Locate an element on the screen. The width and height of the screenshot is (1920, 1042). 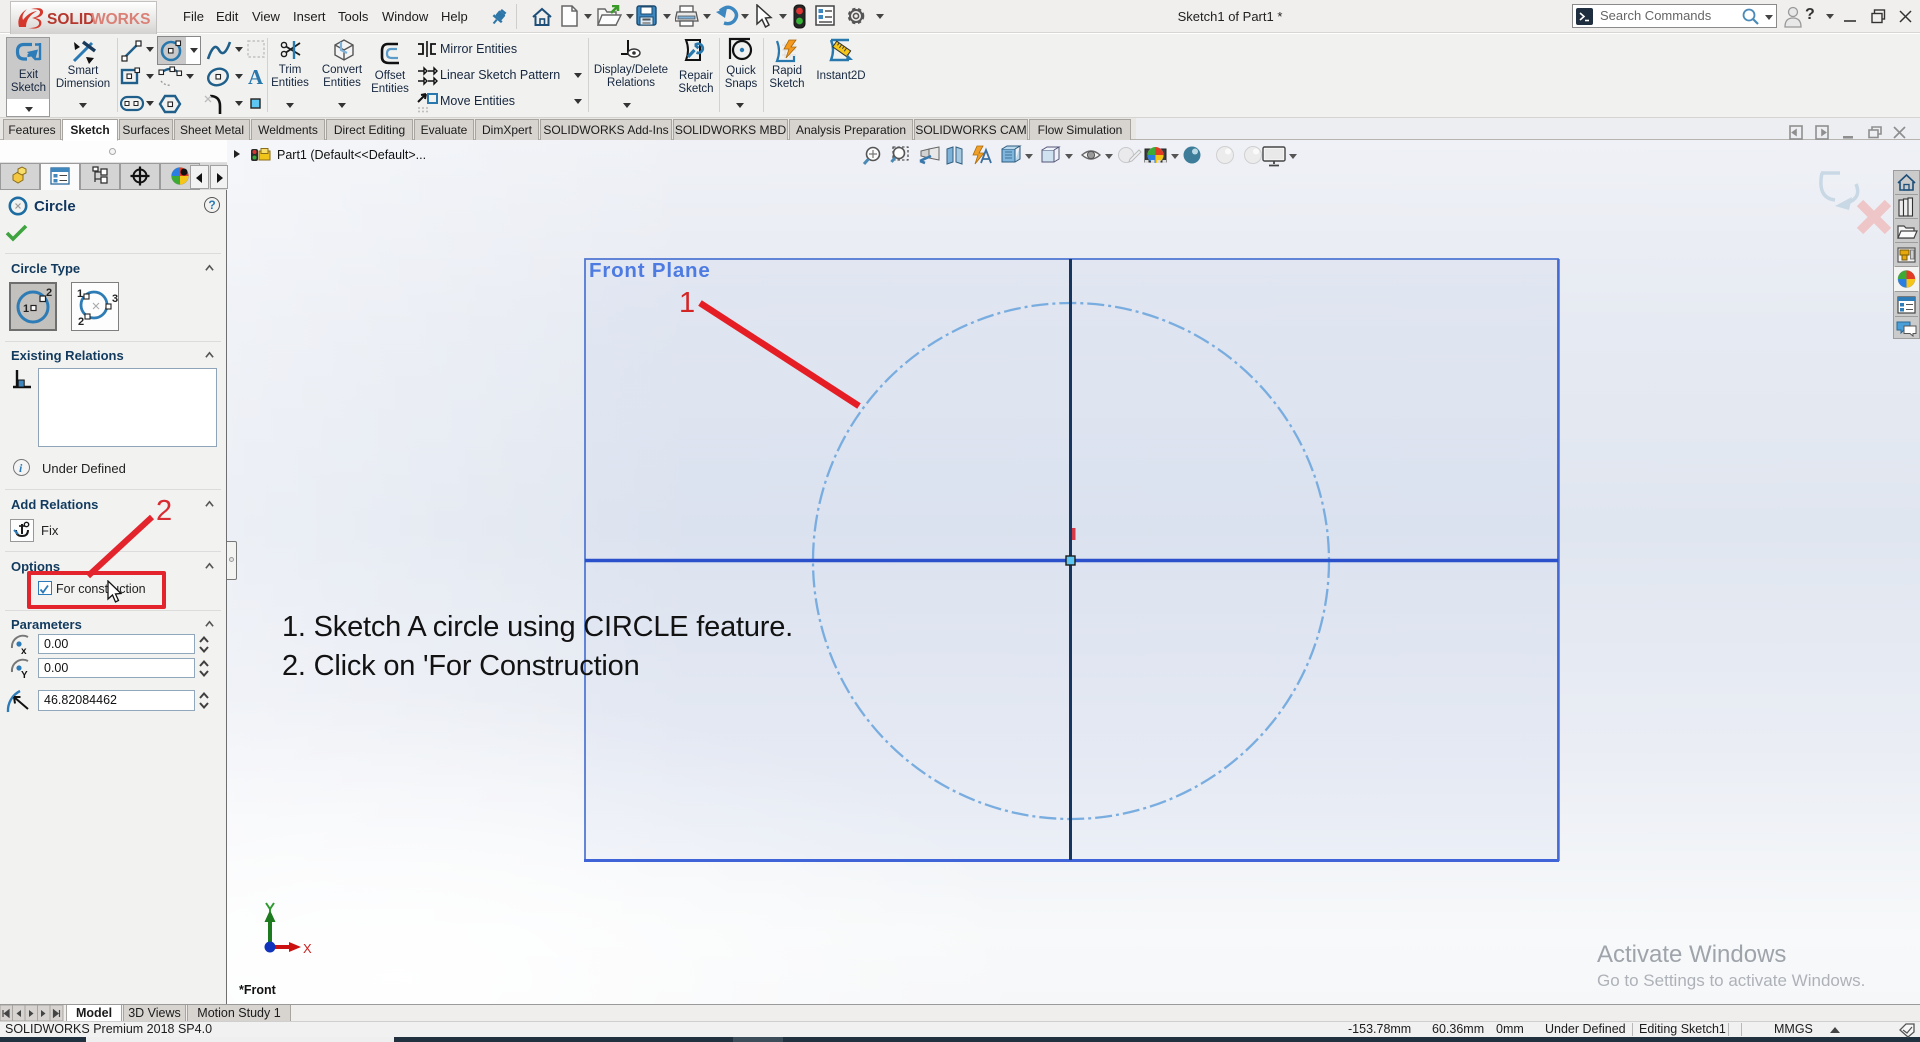
svg-text: X is located at coordinates (307, 948).